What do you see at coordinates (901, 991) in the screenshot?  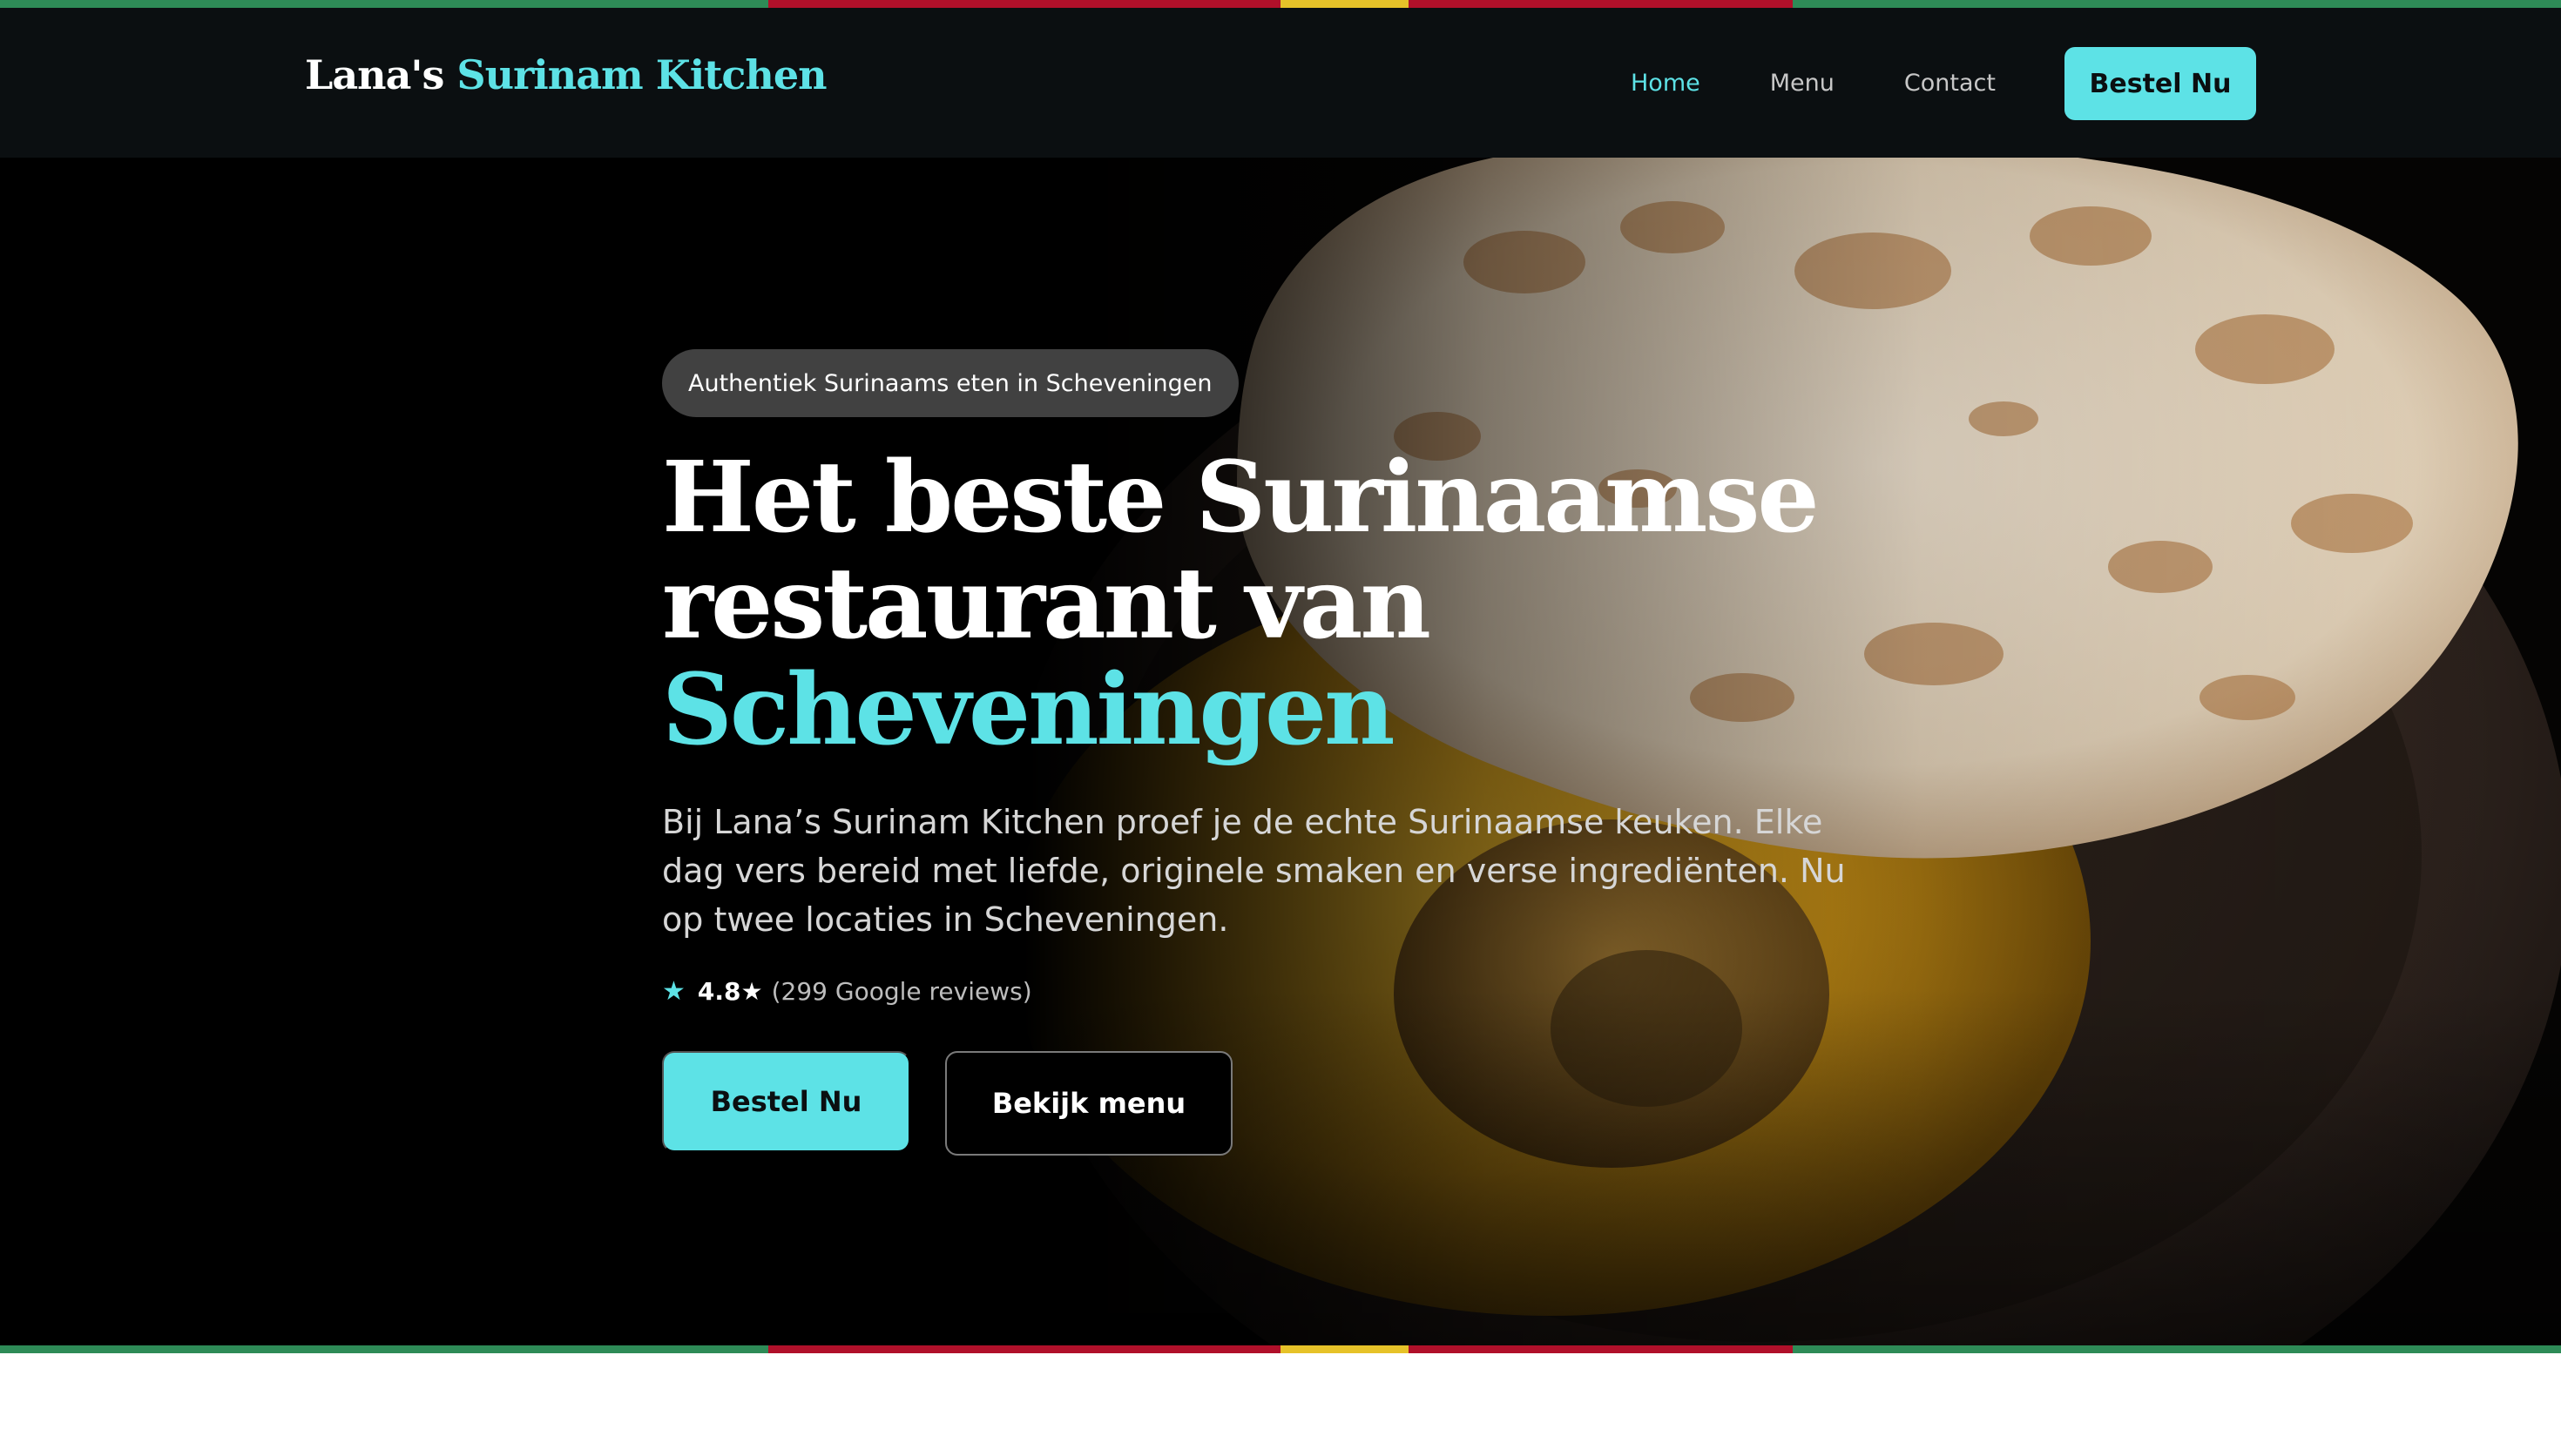 I see `rating-reviews: (299 Google reviews)` at bounding box center [901, 991].